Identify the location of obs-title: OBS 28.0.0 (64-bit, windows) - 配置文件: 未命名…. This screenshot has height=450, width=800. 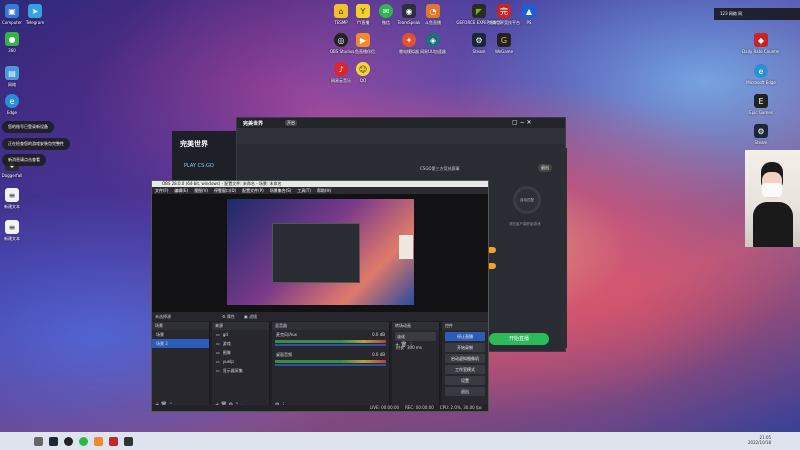
(222, 183).